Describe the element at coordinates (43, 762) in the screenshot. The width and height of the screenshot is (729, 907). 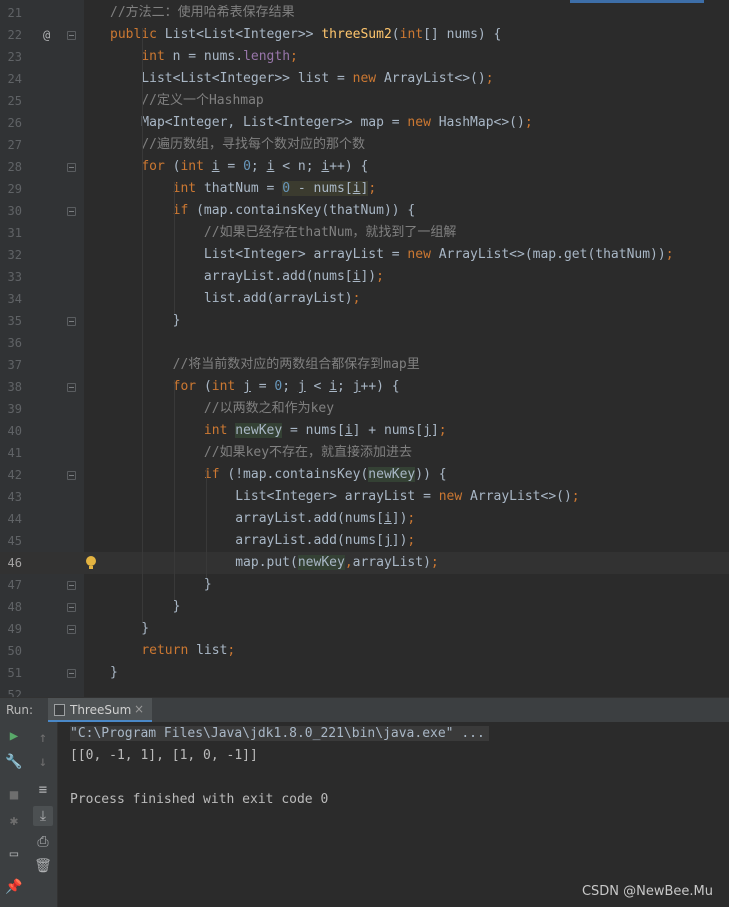
I see `arrow-down-icon: ↓` at that location.